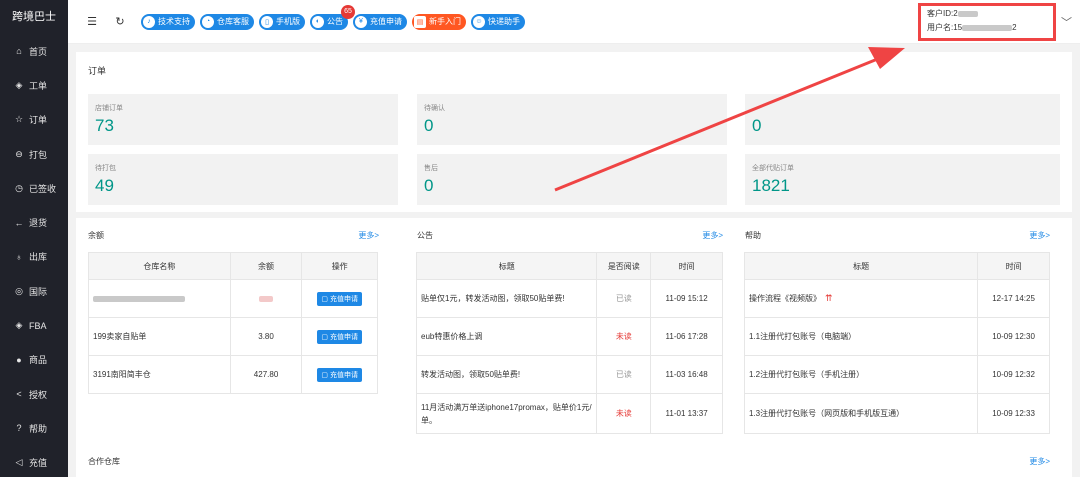 The image size is (1080, 477). What do you see at coordinates (902, 119) in the screenshot?
I see `order-stat-card: 0` at bounding box center [902, 119].